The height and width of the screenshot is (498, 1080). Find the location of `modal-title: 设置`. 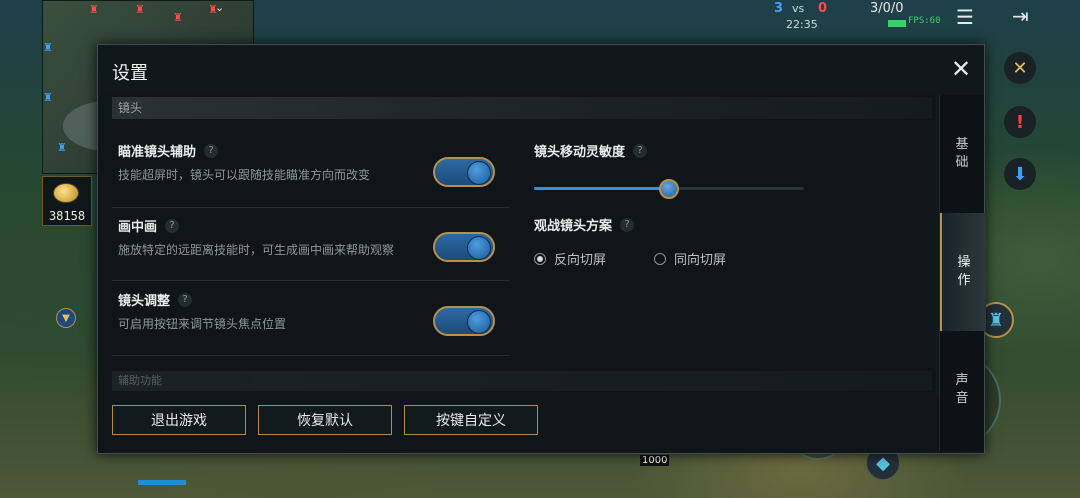

modal-title: 设置 is located at coordinates (130, 73).